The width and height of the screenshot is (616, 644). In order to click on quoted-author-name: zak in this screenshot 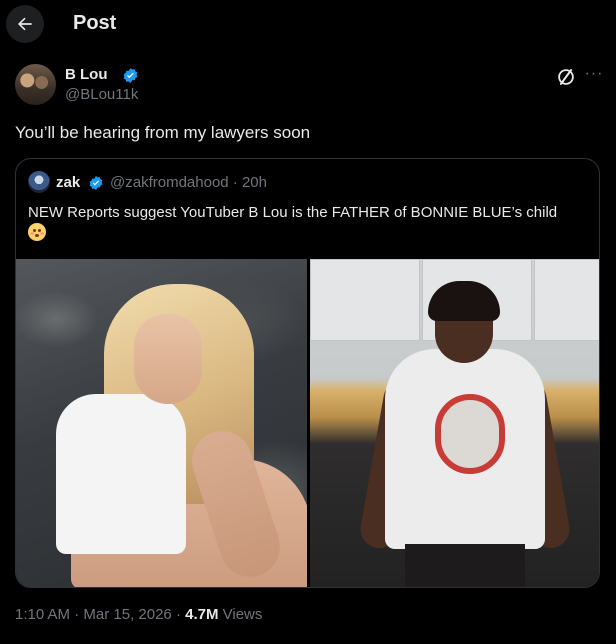, I will do `click(68, 182)`.